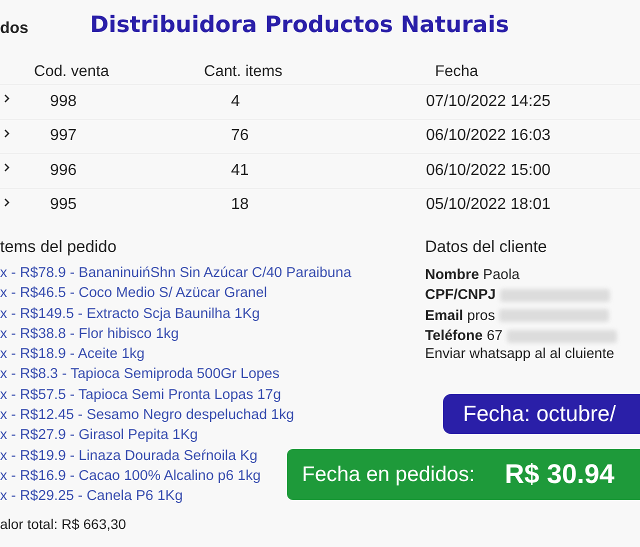 This screenshot has width=640, height=547. Describe the element at coordinates (59, 248) in the screenshot. I see `section-heading: tems del pedido` at that location.